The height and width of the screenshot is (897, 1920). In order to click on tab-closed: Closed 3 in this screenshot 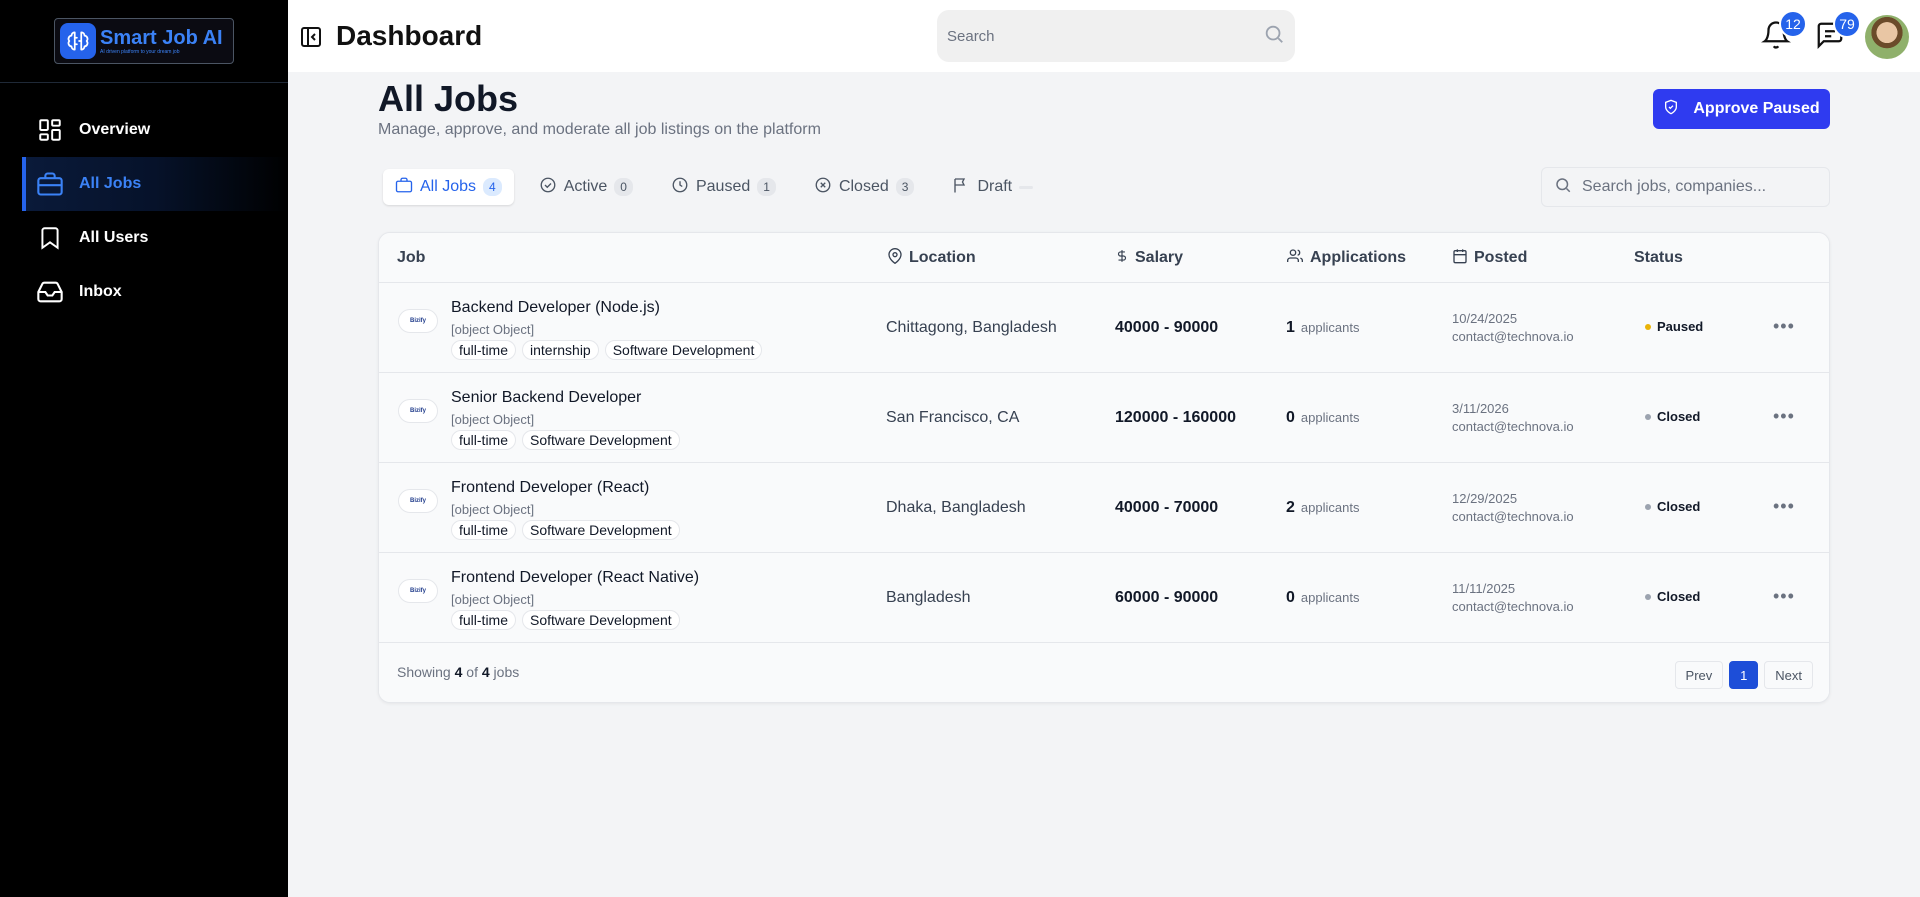, I will do `click(864, 187)`.